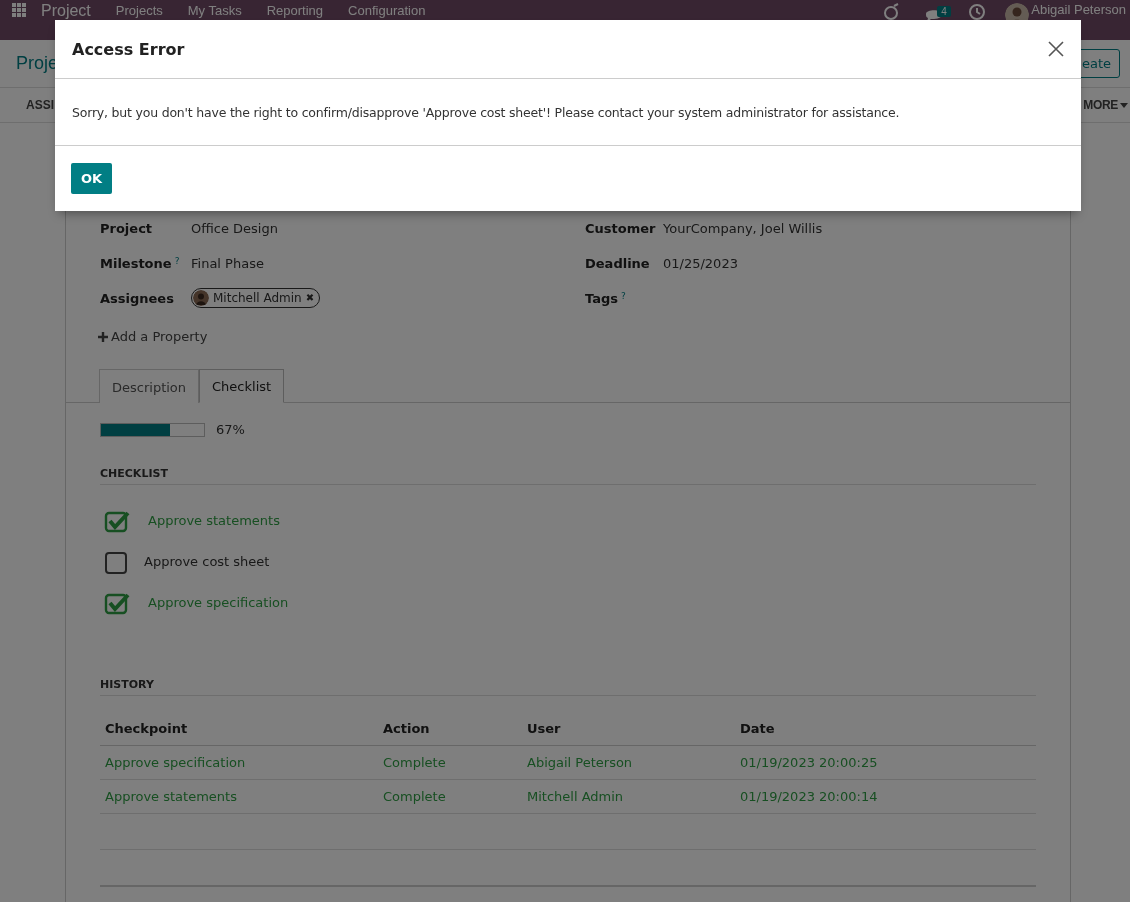 This screenshot has width=1130, height=902. What do you see at coordinates (977, 12) in the screenshot?
I see `clock-icon` at bounding box center [977, 12].